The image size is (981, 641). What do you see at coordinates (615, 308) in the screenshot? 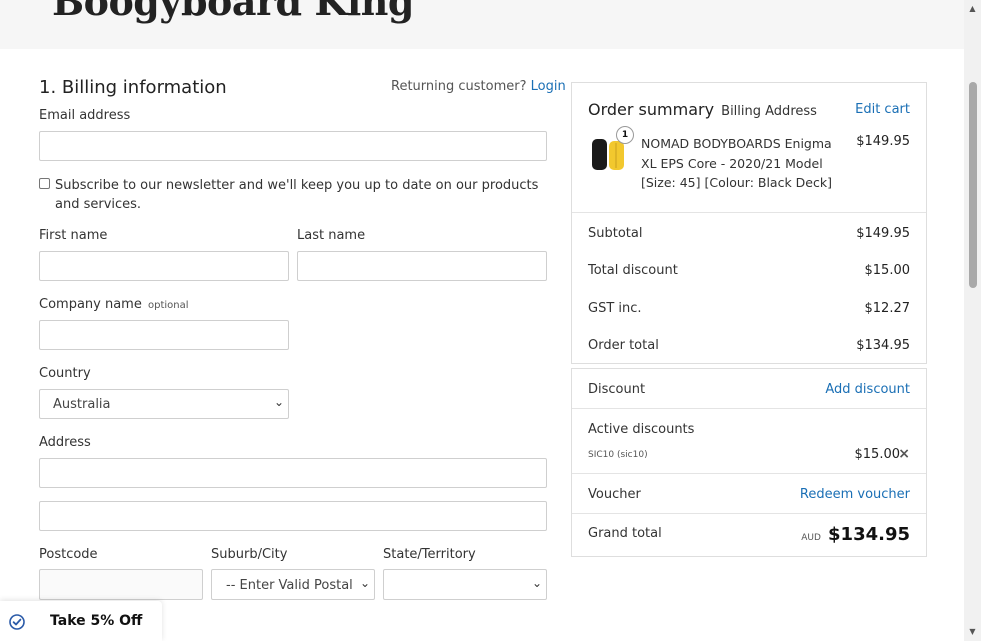
I see `gst-label: GST inc.` at bounding box center [615, 308].